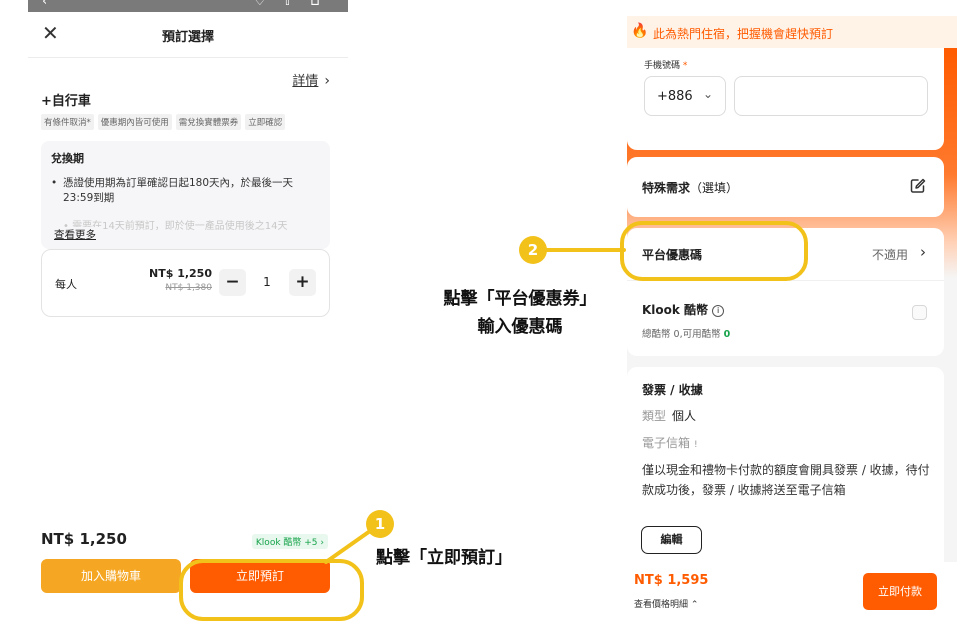  Describe the element at coordinates (520, 327) in the screenshot. I see `step-2-instruction-sub: 輸入優惠碼` at that location.